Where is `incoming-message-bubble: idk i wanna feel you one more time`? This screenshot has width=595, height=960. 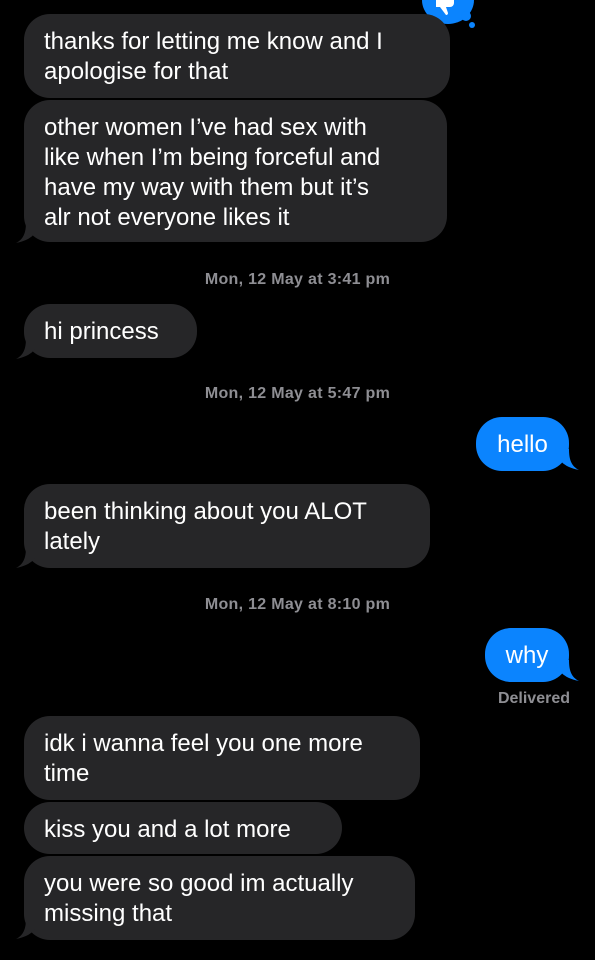 incoming-message-bubble: idk i wanna feel you one more time is located at coordinates (222, 758).